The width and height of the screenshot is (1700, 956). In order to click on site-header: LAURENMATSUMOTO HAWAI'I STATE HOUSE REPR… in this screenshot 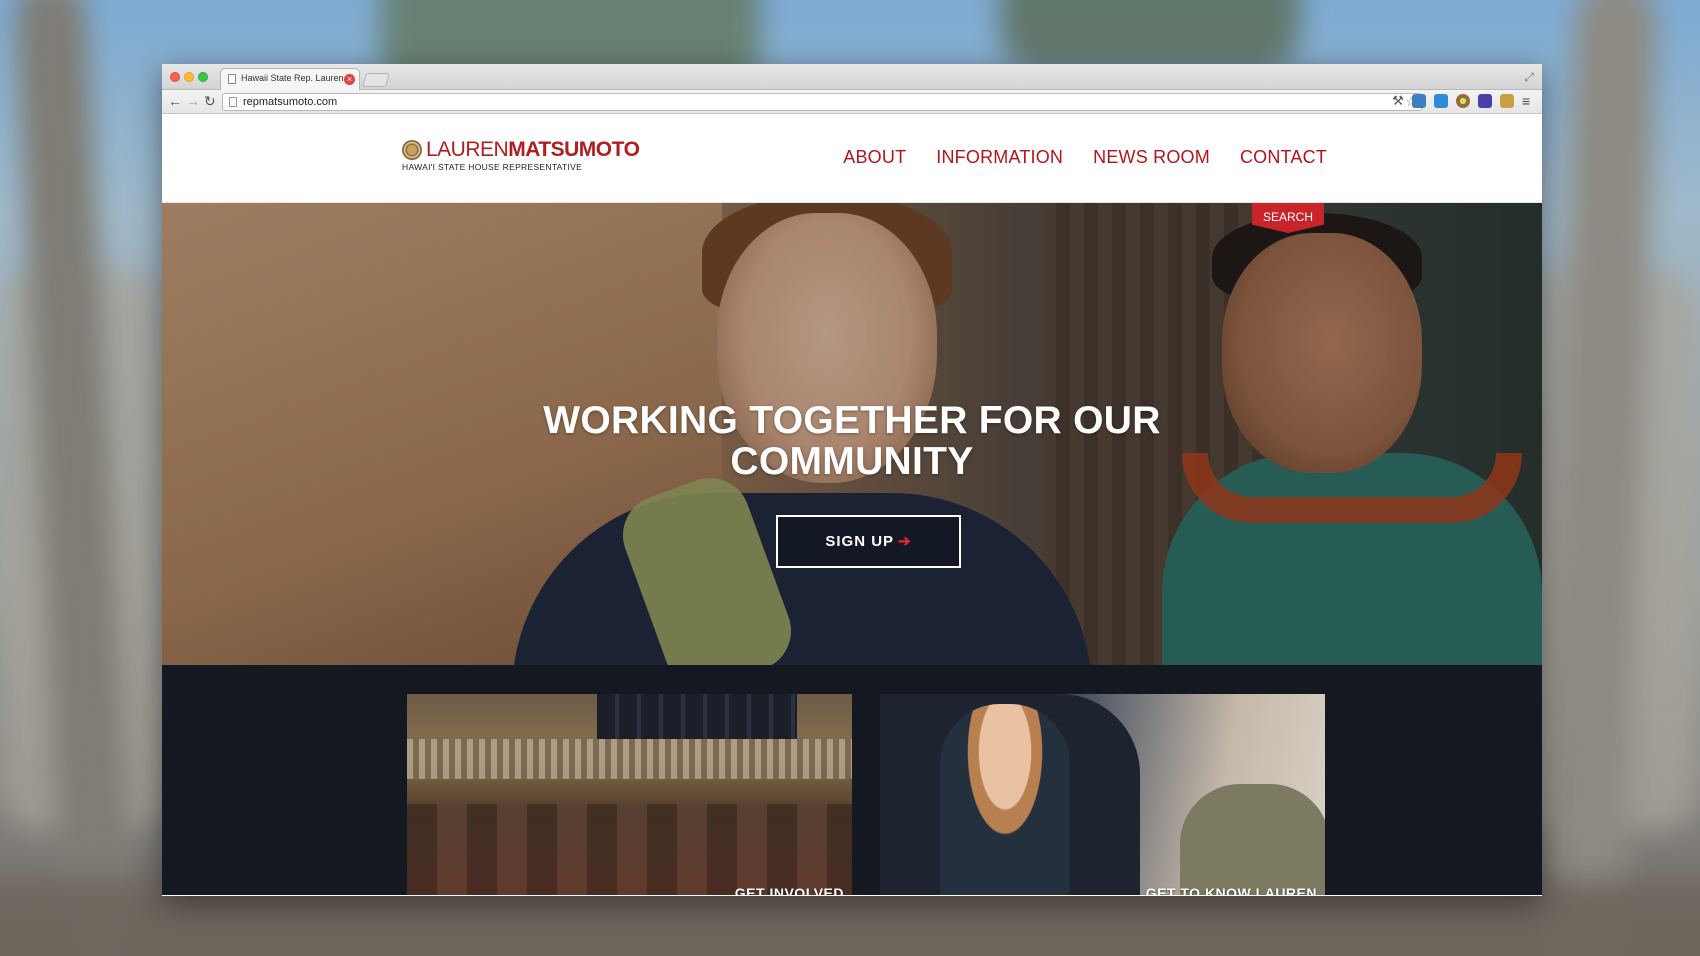, I will do `click(852, 158)`.